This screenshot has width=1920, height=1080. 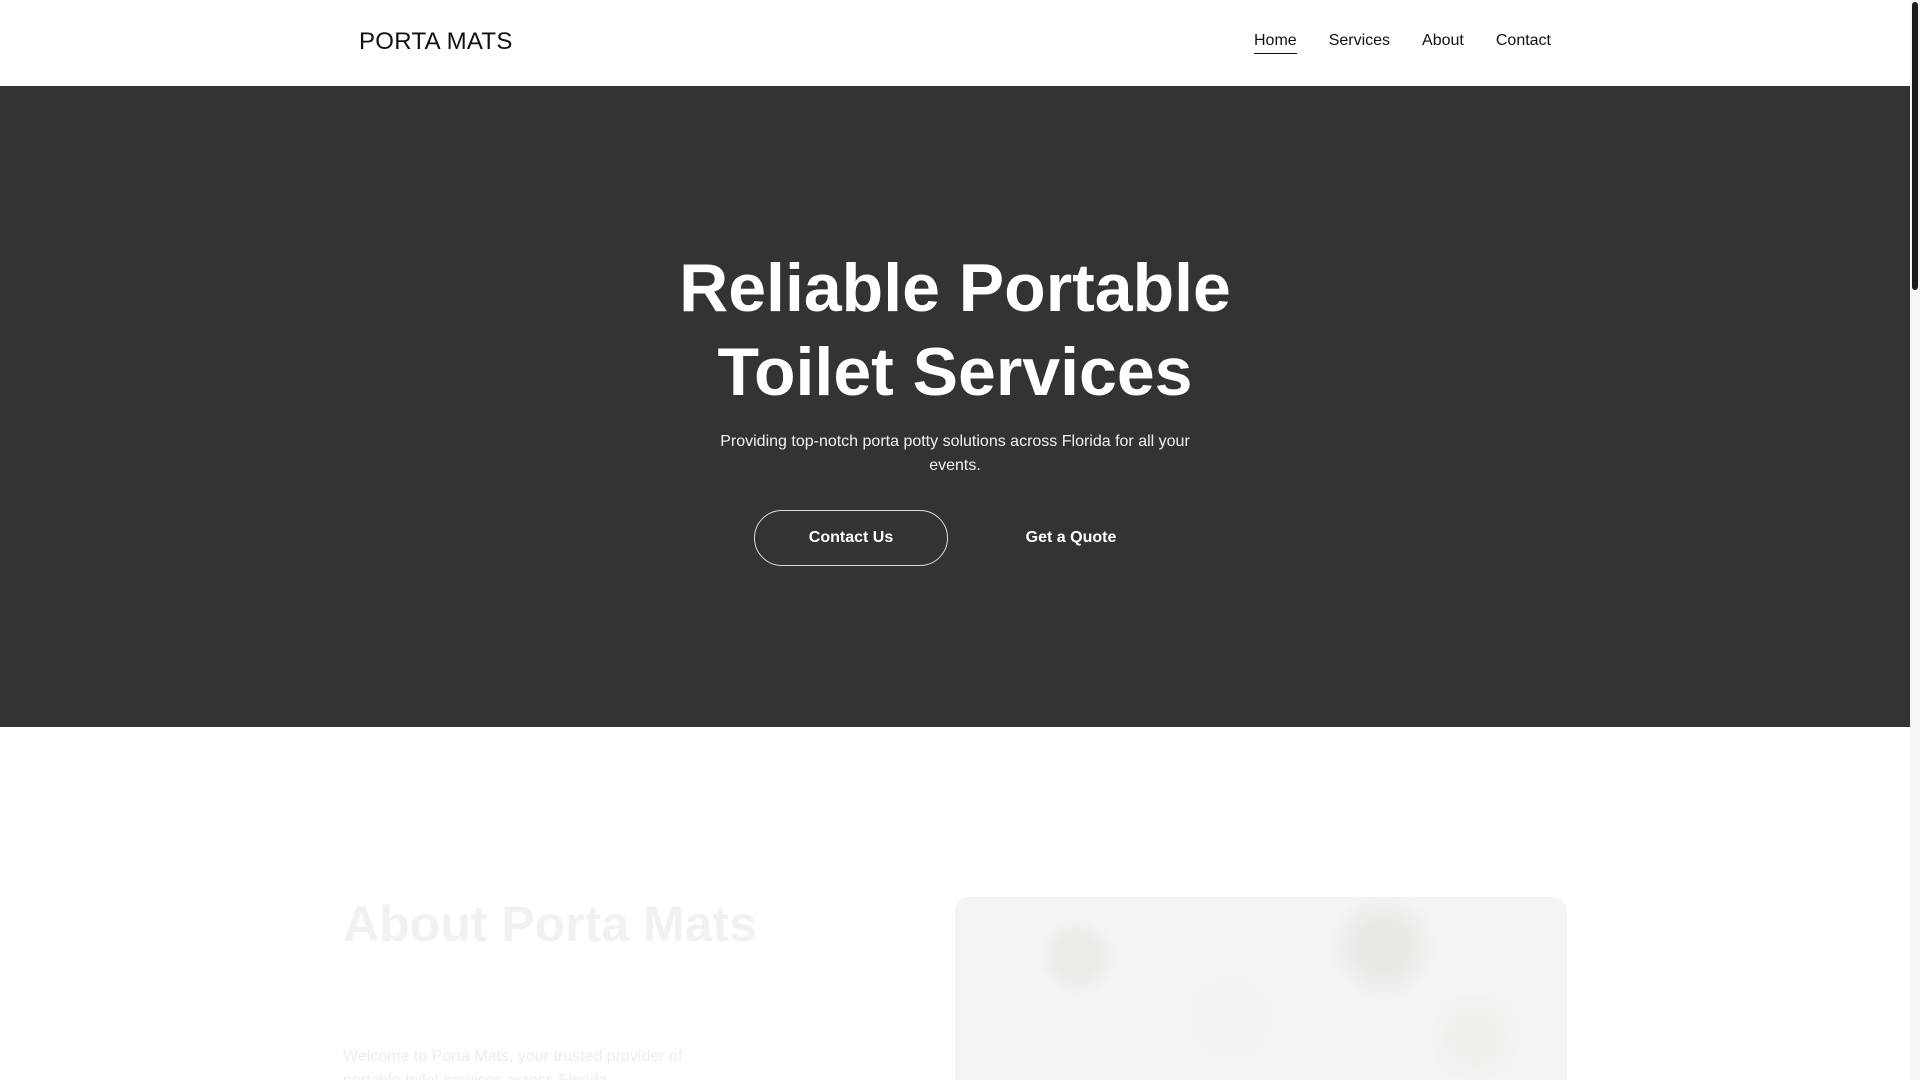 What do you see at coordinates (1915, 146) in the screenshot?
I see `scrollbar-thumb` at bounding box center [1915, 146].